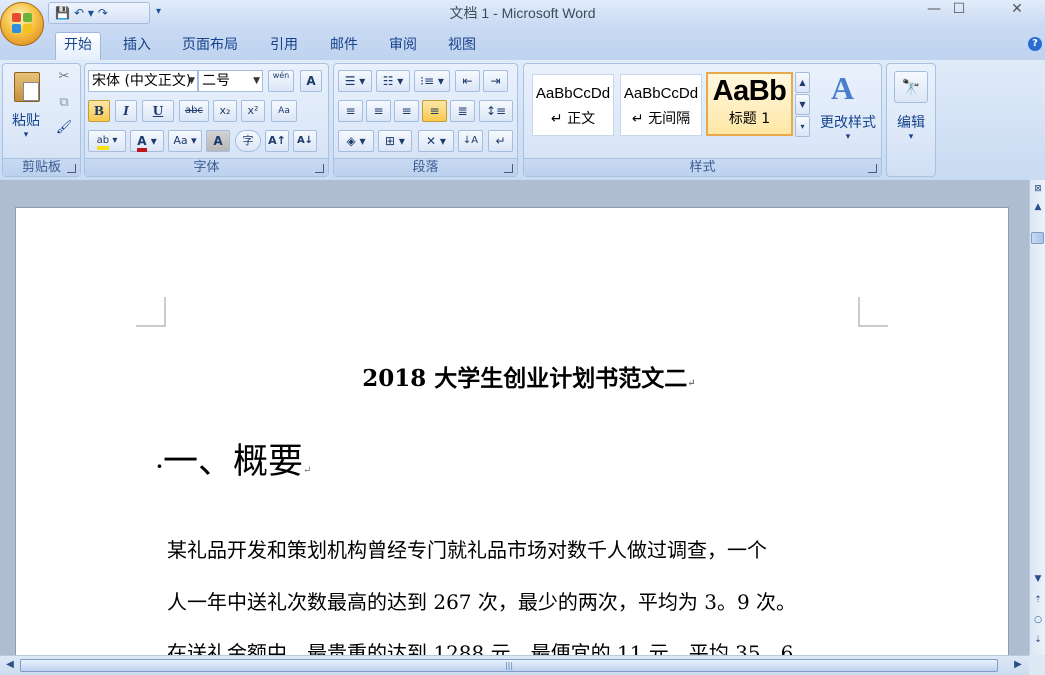 Image resolution: width=1045 pixels, height=675 pixels. What do you see at coordinates (10, 665) in the screenshot?
I see `scroll-left-icon: ◀` at bounding box center [10, 665].